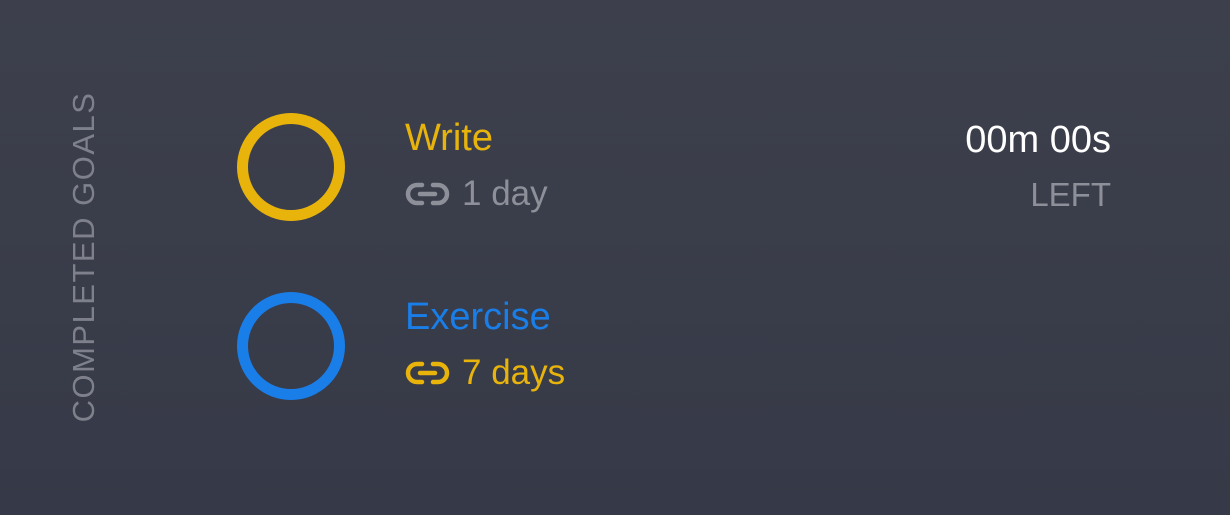  What do you see at coordinates (505, 193) in the screenshot?
I see `streak-text: 1 day` at bounding box center [505, 193].